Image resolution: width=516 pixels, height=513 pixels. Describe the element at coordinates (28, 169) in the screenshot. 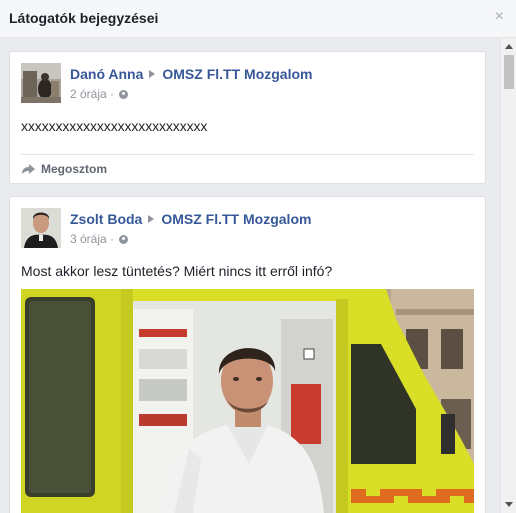

I see `share-icon` at that location.